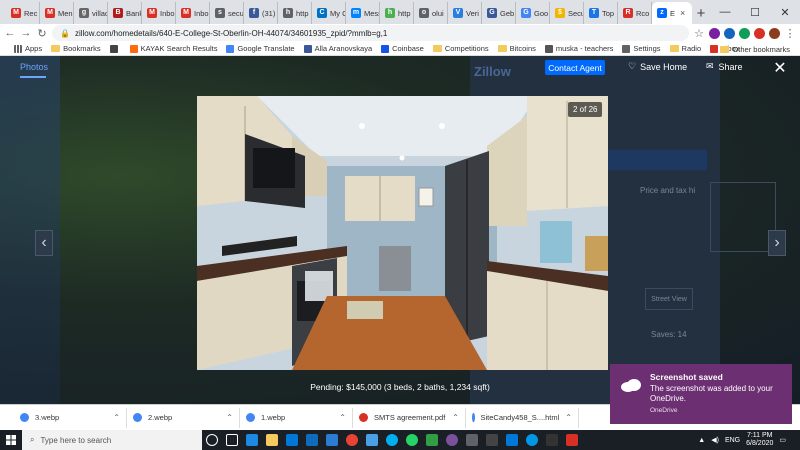 This screenshot has height=450, width=800. I want to click on download-item: 1.webp ⌃, so click(296, 417).